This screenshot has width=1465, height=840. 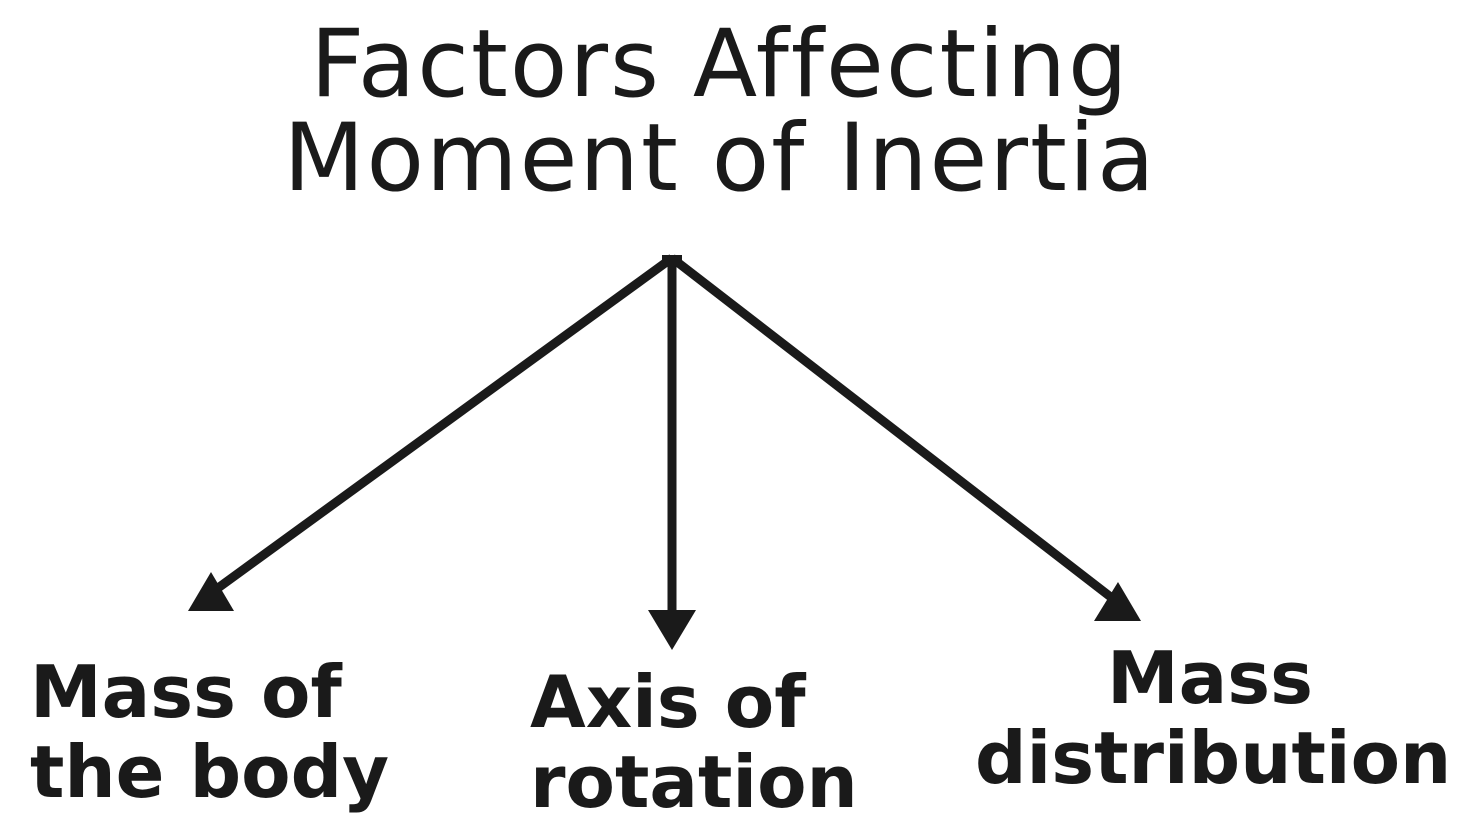 I want to click on arrow-line-right, so click(x=892, y=428).